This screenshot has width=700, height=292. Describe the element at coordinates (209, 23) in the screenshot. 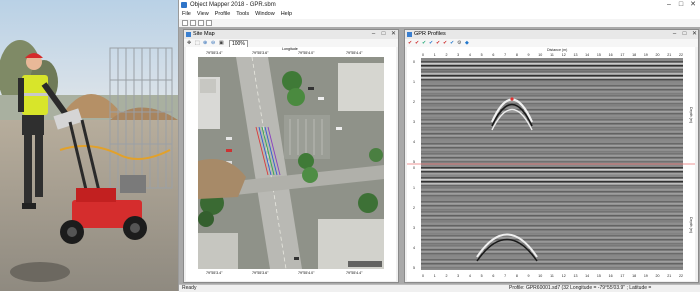

I see `print-icon` at that location.